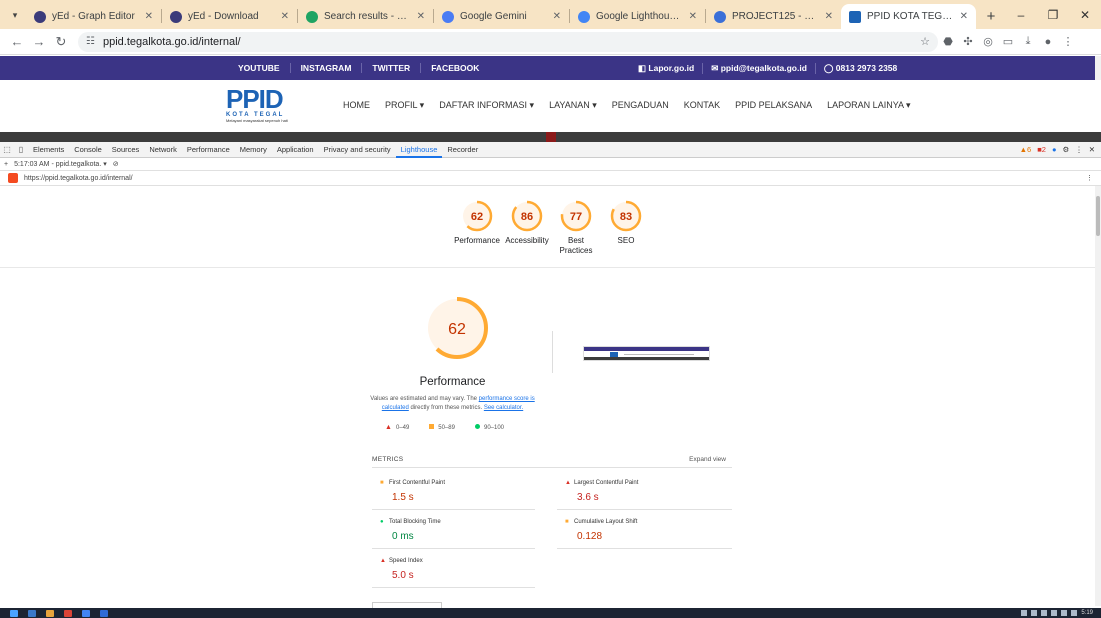 The width and height of the screenshot is (1101, 618). Describe the element at coordinates (773, 16) in the screenshot. I see `browser-tab: PROJECT125 - Wujudkan Poten ✕` at that location.